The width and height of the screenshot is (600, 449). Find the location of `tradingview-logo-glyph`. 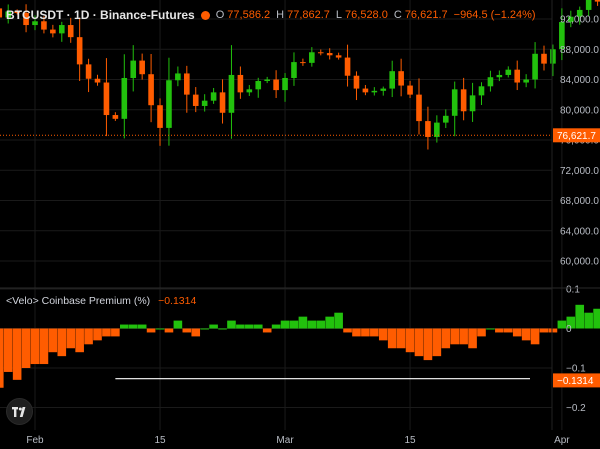

tradingview-logo-glyph is located at coordinates (18, 411).